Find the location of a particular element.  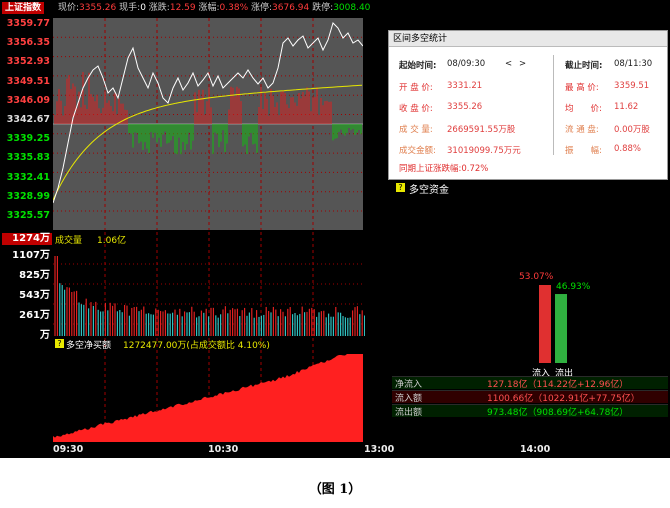

fund-row-label: 净流入 is located at coordinates (409, 385).